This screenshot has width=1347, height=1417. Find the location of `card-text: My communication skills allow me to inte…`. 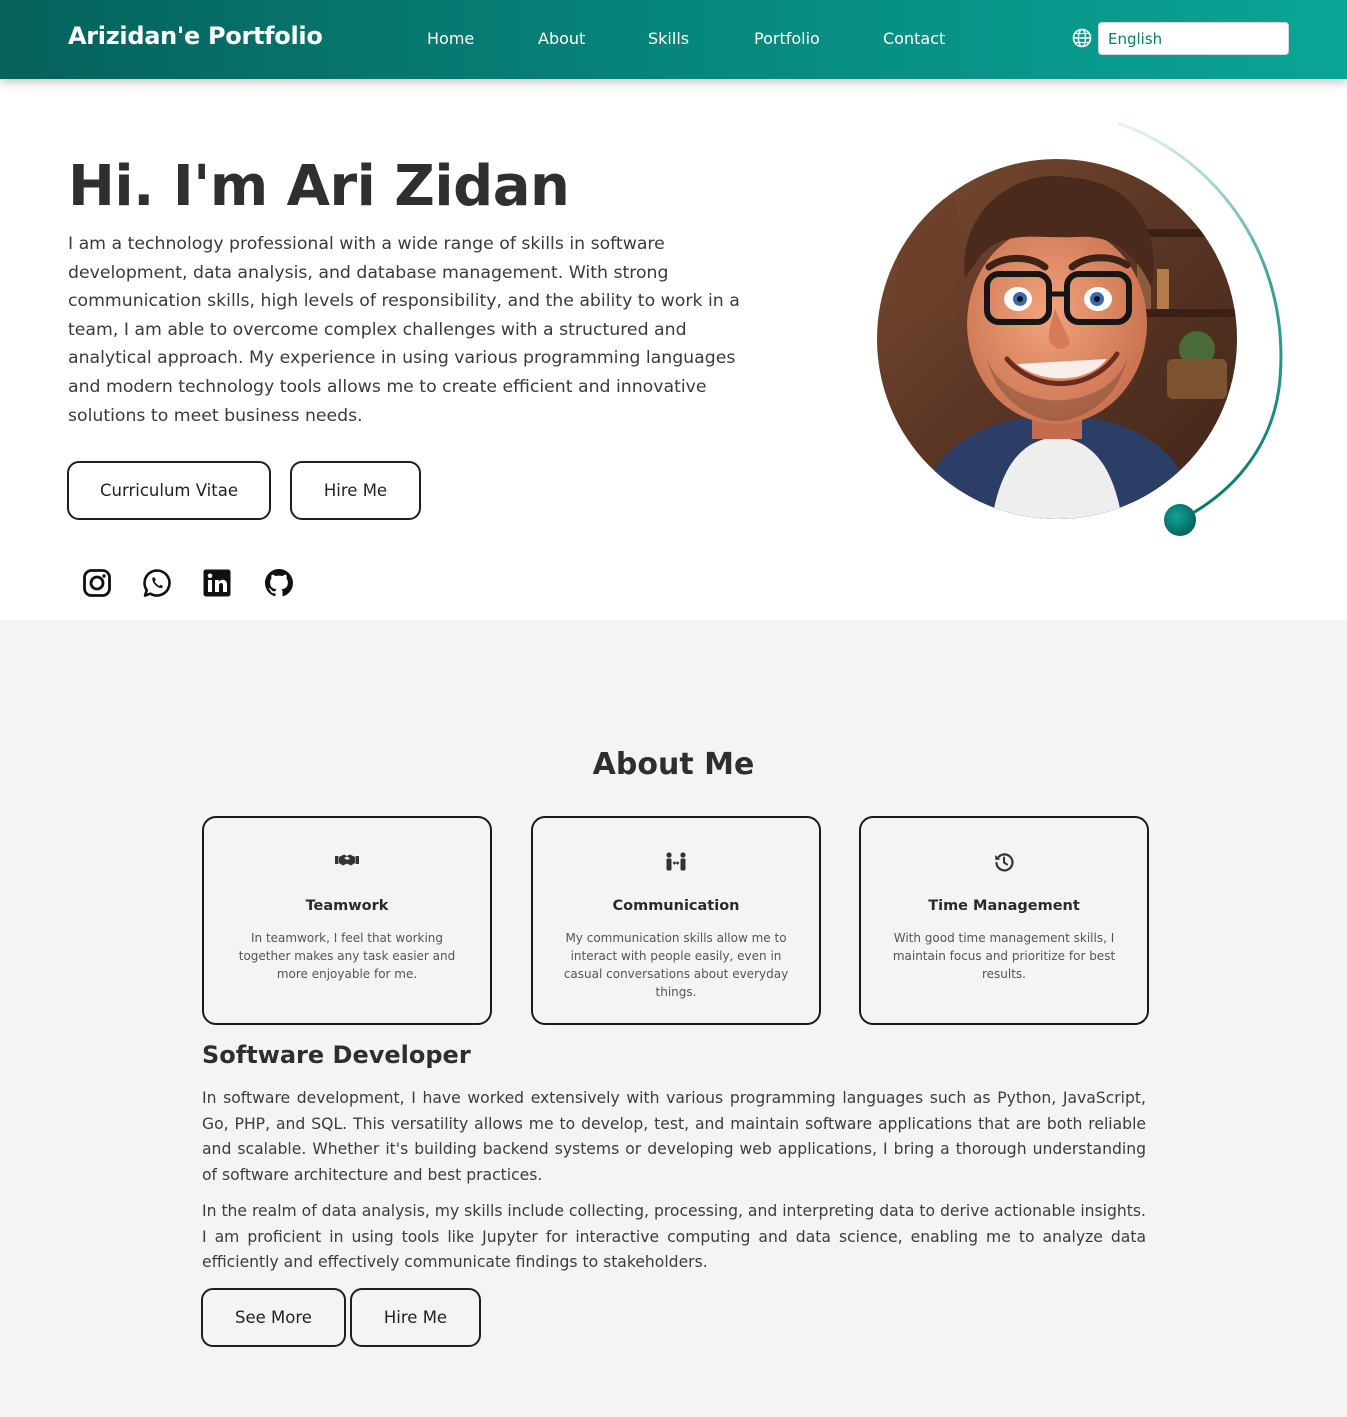

card-text: My communication skills allow me to inte… is located at coordinates (676, 965).